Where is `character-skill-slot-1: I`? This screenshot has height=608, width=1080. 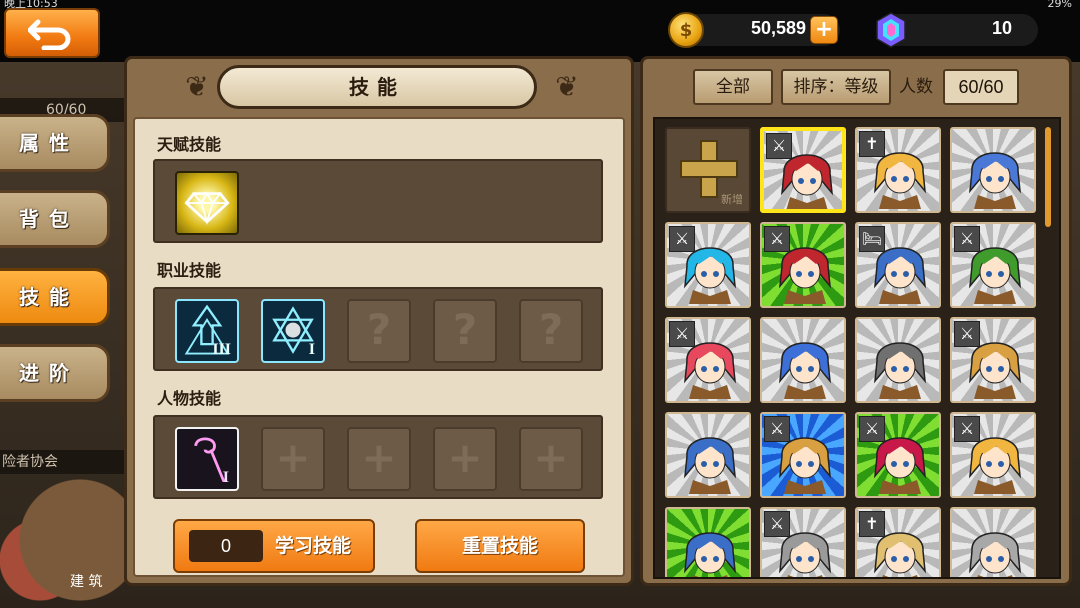
character-skill-slot-1: I is located at coordinates (207, 459).